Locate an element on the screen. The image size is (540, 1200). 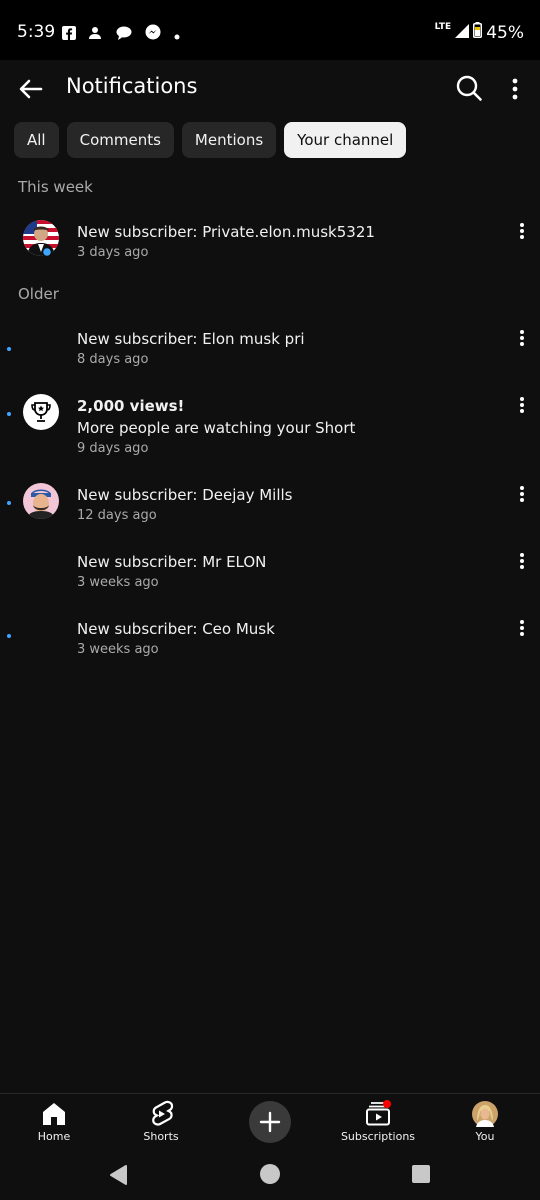
dot-icon is located at coordinates (177, 34).